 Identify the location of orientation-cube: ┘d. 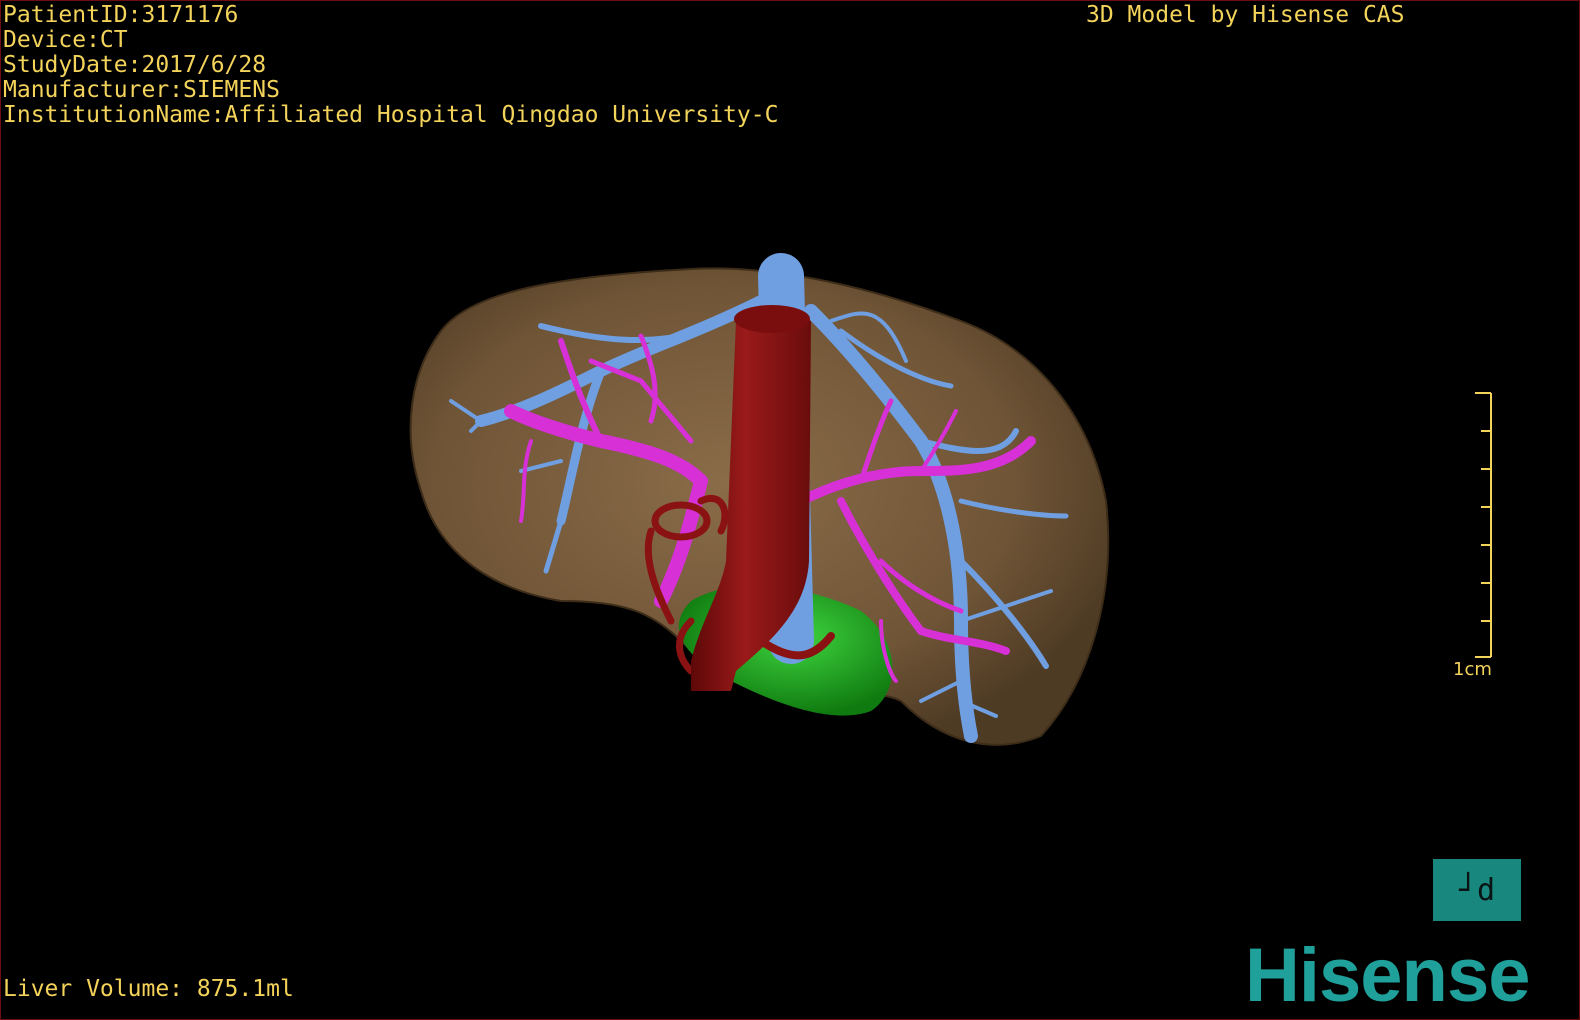
(1477, 890).